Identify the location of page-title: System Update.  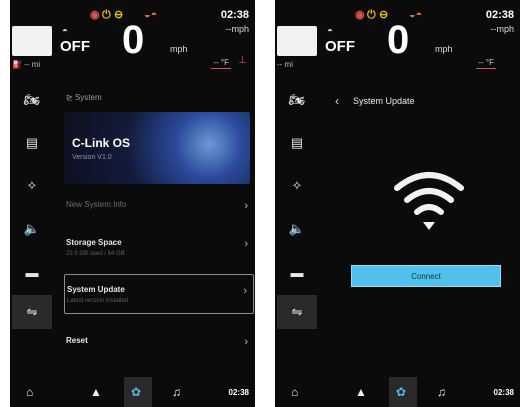
(384, 101).